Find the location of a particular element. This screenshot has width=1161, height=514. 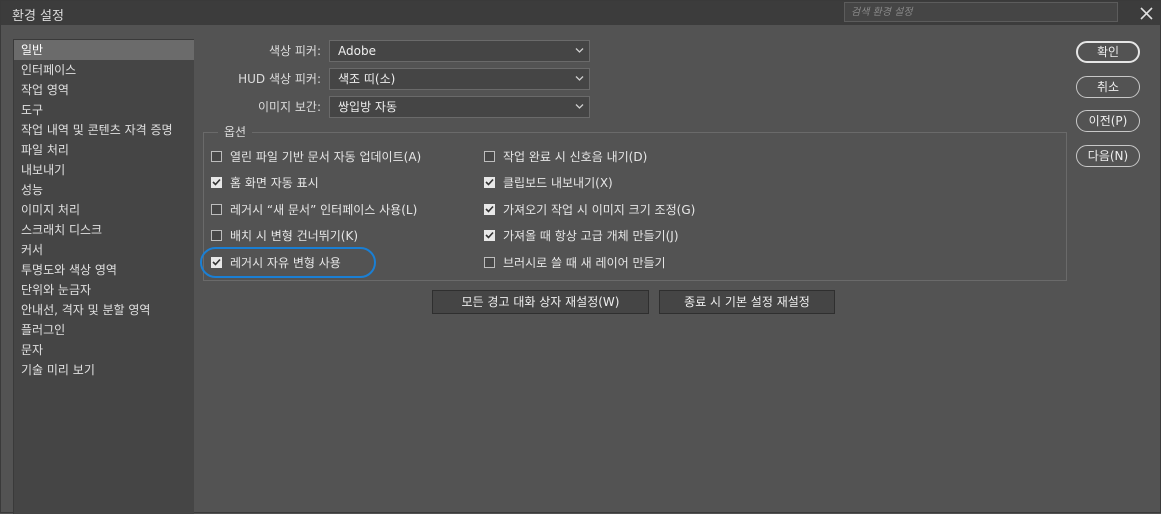

option-label: 열린 파일 기반 문서 자동 업데이트(A) is located at coordinates (326, 156).